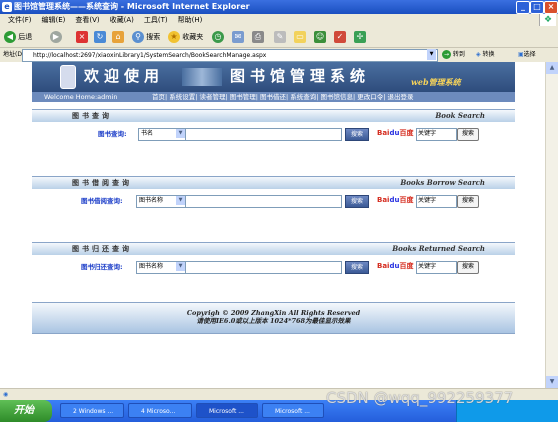 The image size is (558, 422). I want to click on windows-logo-icon: ❖, so click(547, 20).